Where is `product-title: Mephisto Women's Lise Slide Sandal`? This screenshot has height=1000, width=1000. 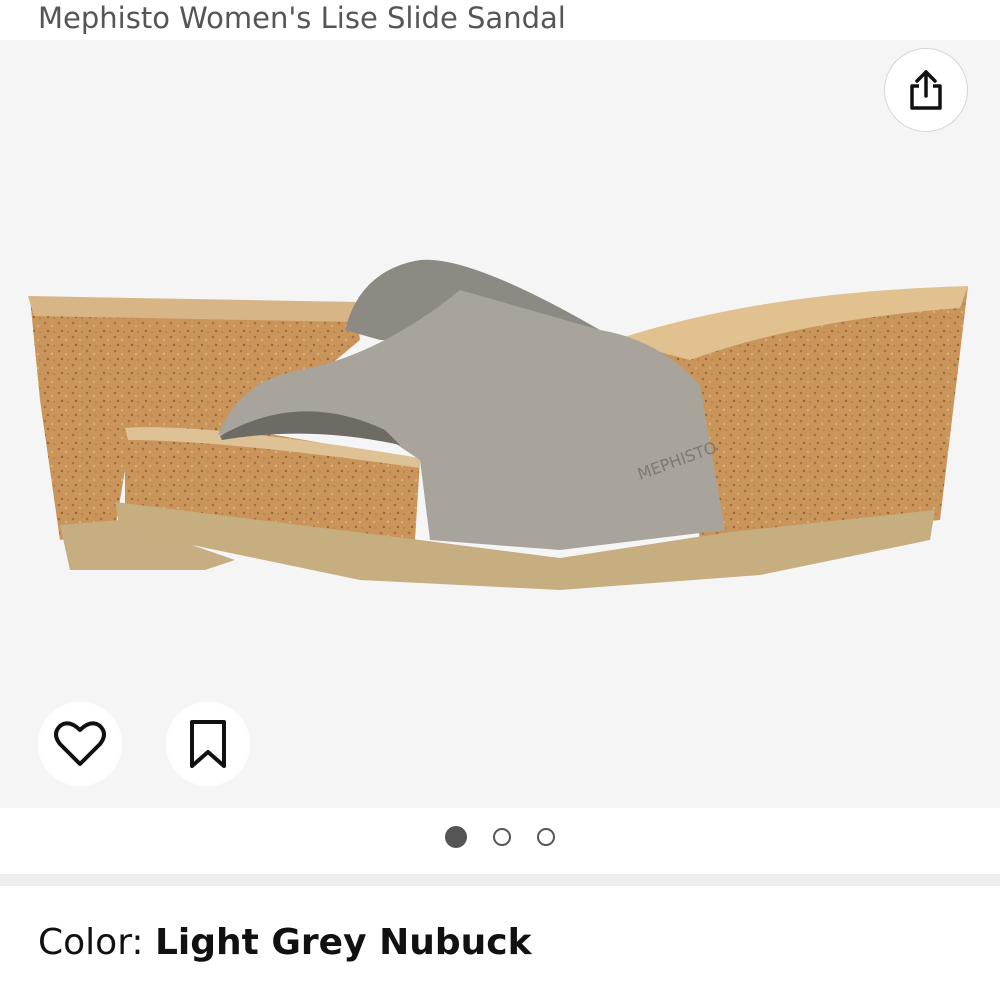
product-title: Mephisto Women's Lise Slide Sandal is located at coordinates (302, 18).